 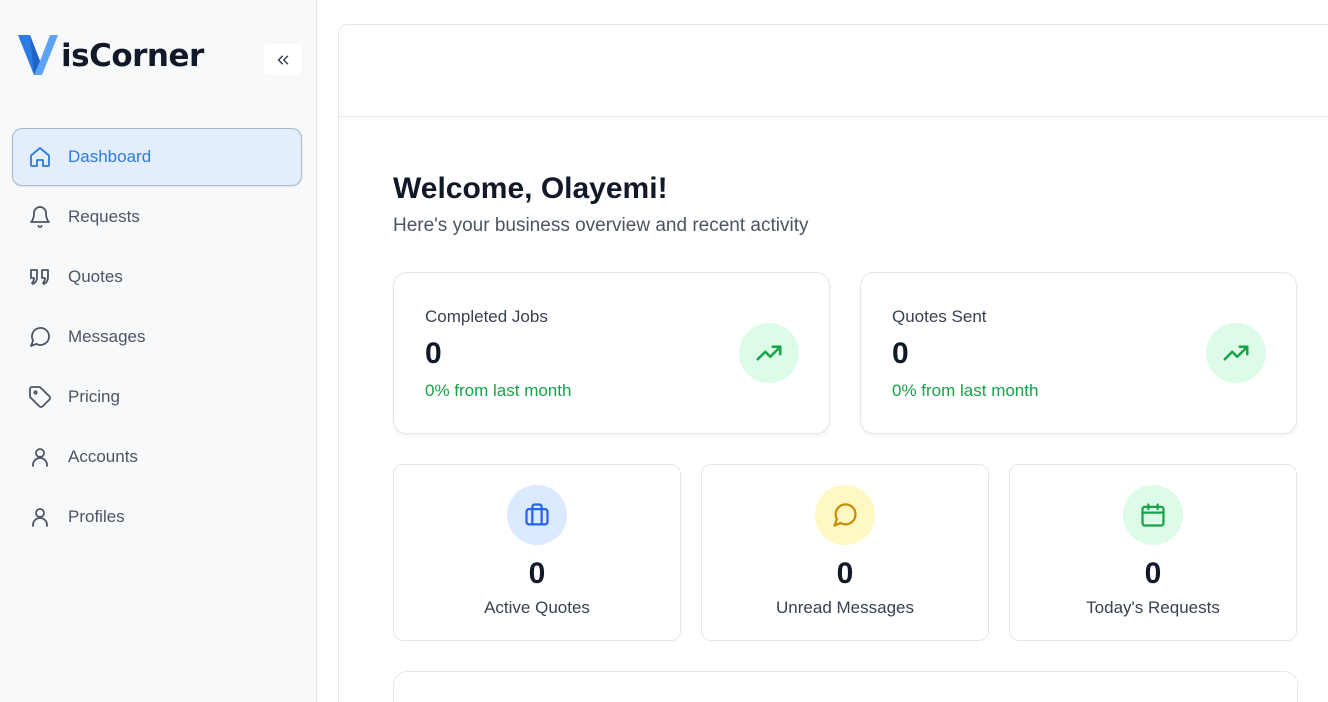 What do you see at coordinates (537, 552) in the screenshot?
I see `mini-card-active-quotes: 0 Active Quotes` at bounding box center [537, 552].